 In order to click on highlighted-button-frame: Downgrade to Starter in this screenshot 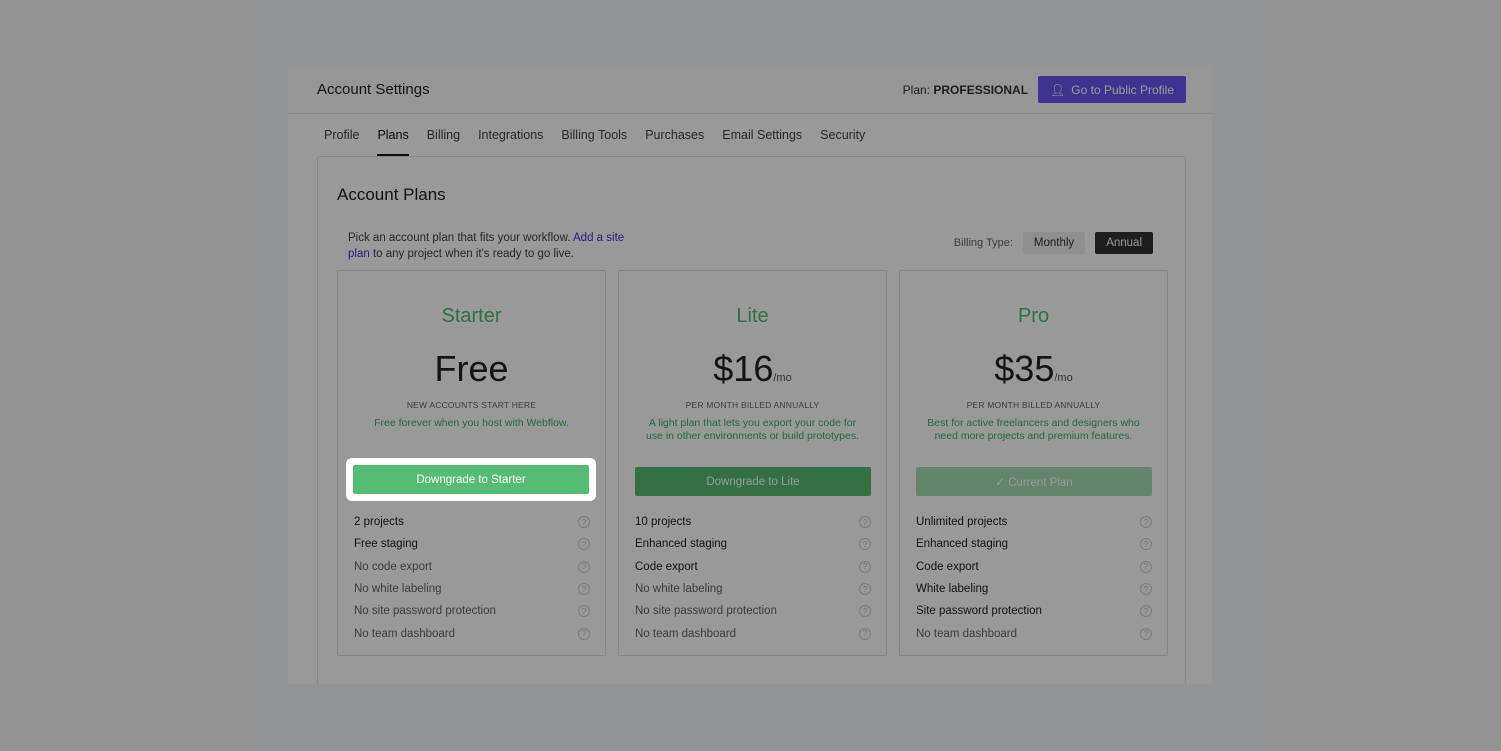, I will do `click(471, 479)`.